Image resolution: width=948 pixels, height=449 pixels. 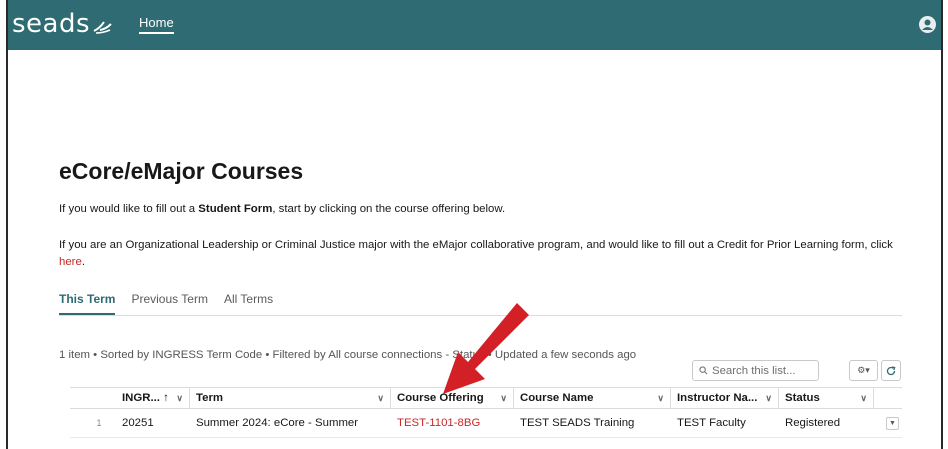 I want to click on course-offering-link: TEST-1101-8BG, so click(x=438, y=423).